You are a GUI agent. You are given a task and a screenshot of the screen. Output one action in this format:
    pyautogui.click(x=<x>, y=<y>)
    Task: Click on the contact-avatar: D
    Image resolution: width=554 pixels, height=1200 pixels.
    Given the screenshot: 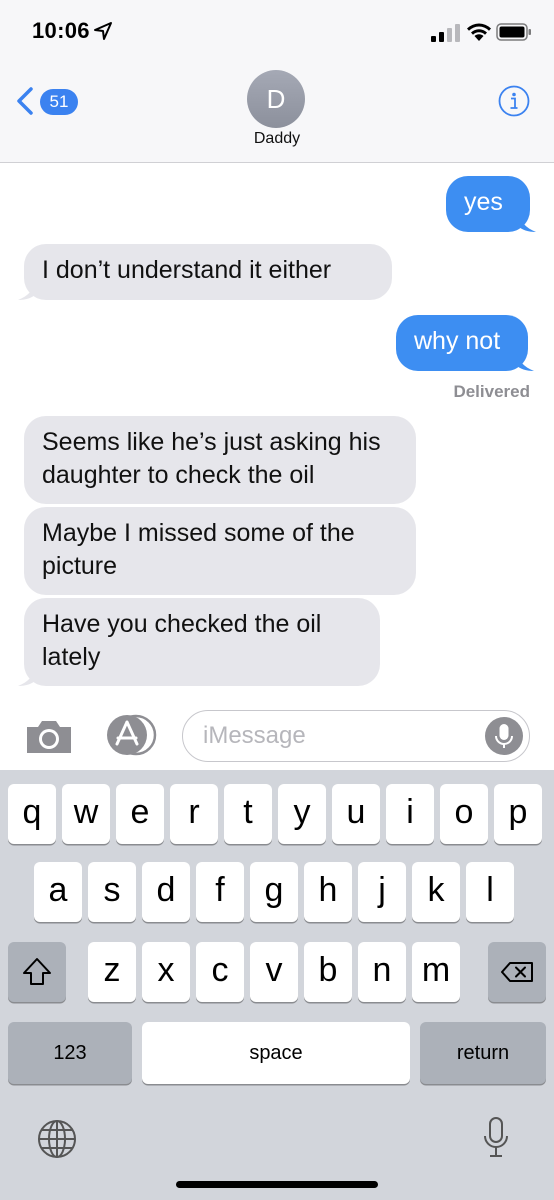 What is the action you would take?
    pyautogui.click(x=276, y=99)
    